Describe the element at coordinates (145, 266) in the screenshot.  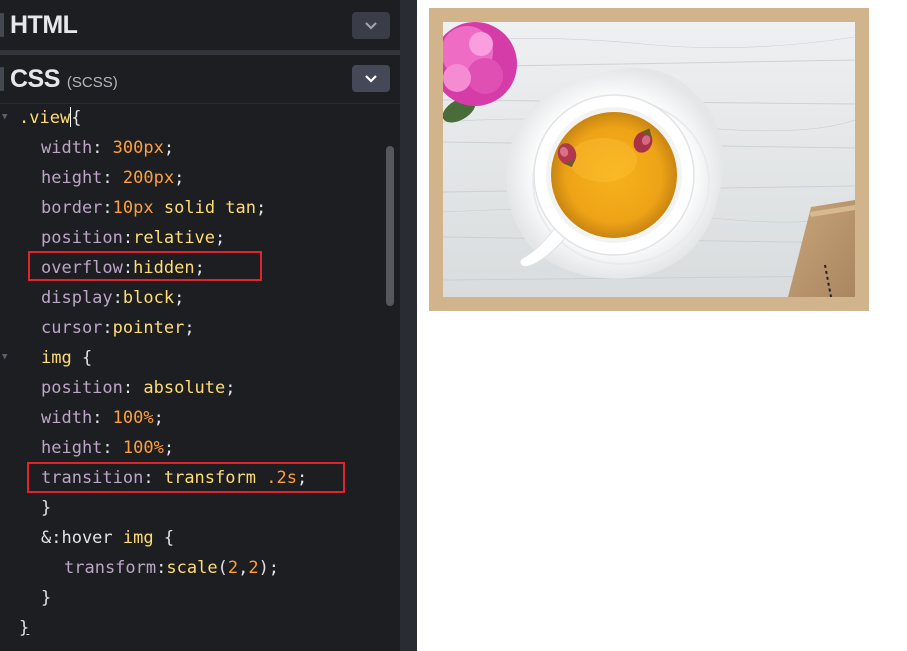
I see `overflow-highlight-box` at that location.